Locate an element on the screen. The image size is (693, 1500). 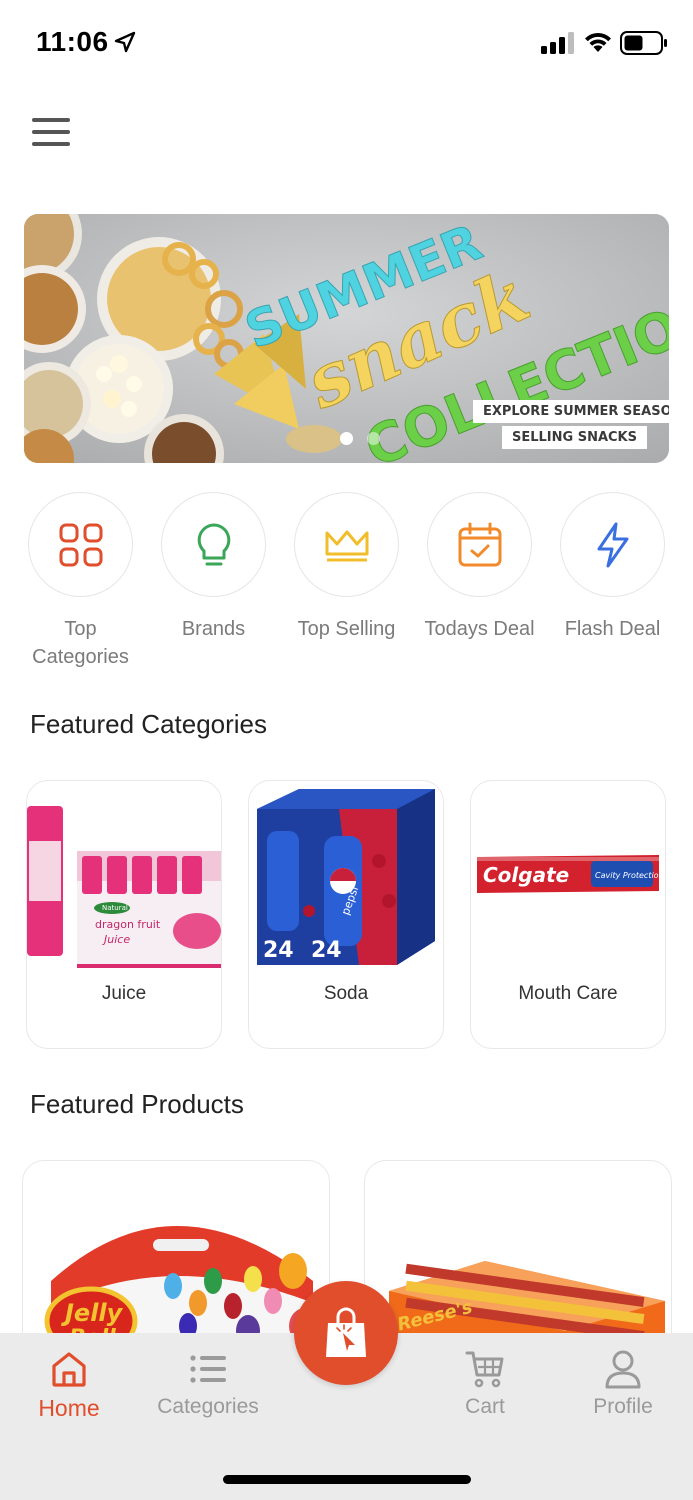
banner-cta-line1: EXPLORE SUMMER SEASON ' is located at coordinates (571, 411).